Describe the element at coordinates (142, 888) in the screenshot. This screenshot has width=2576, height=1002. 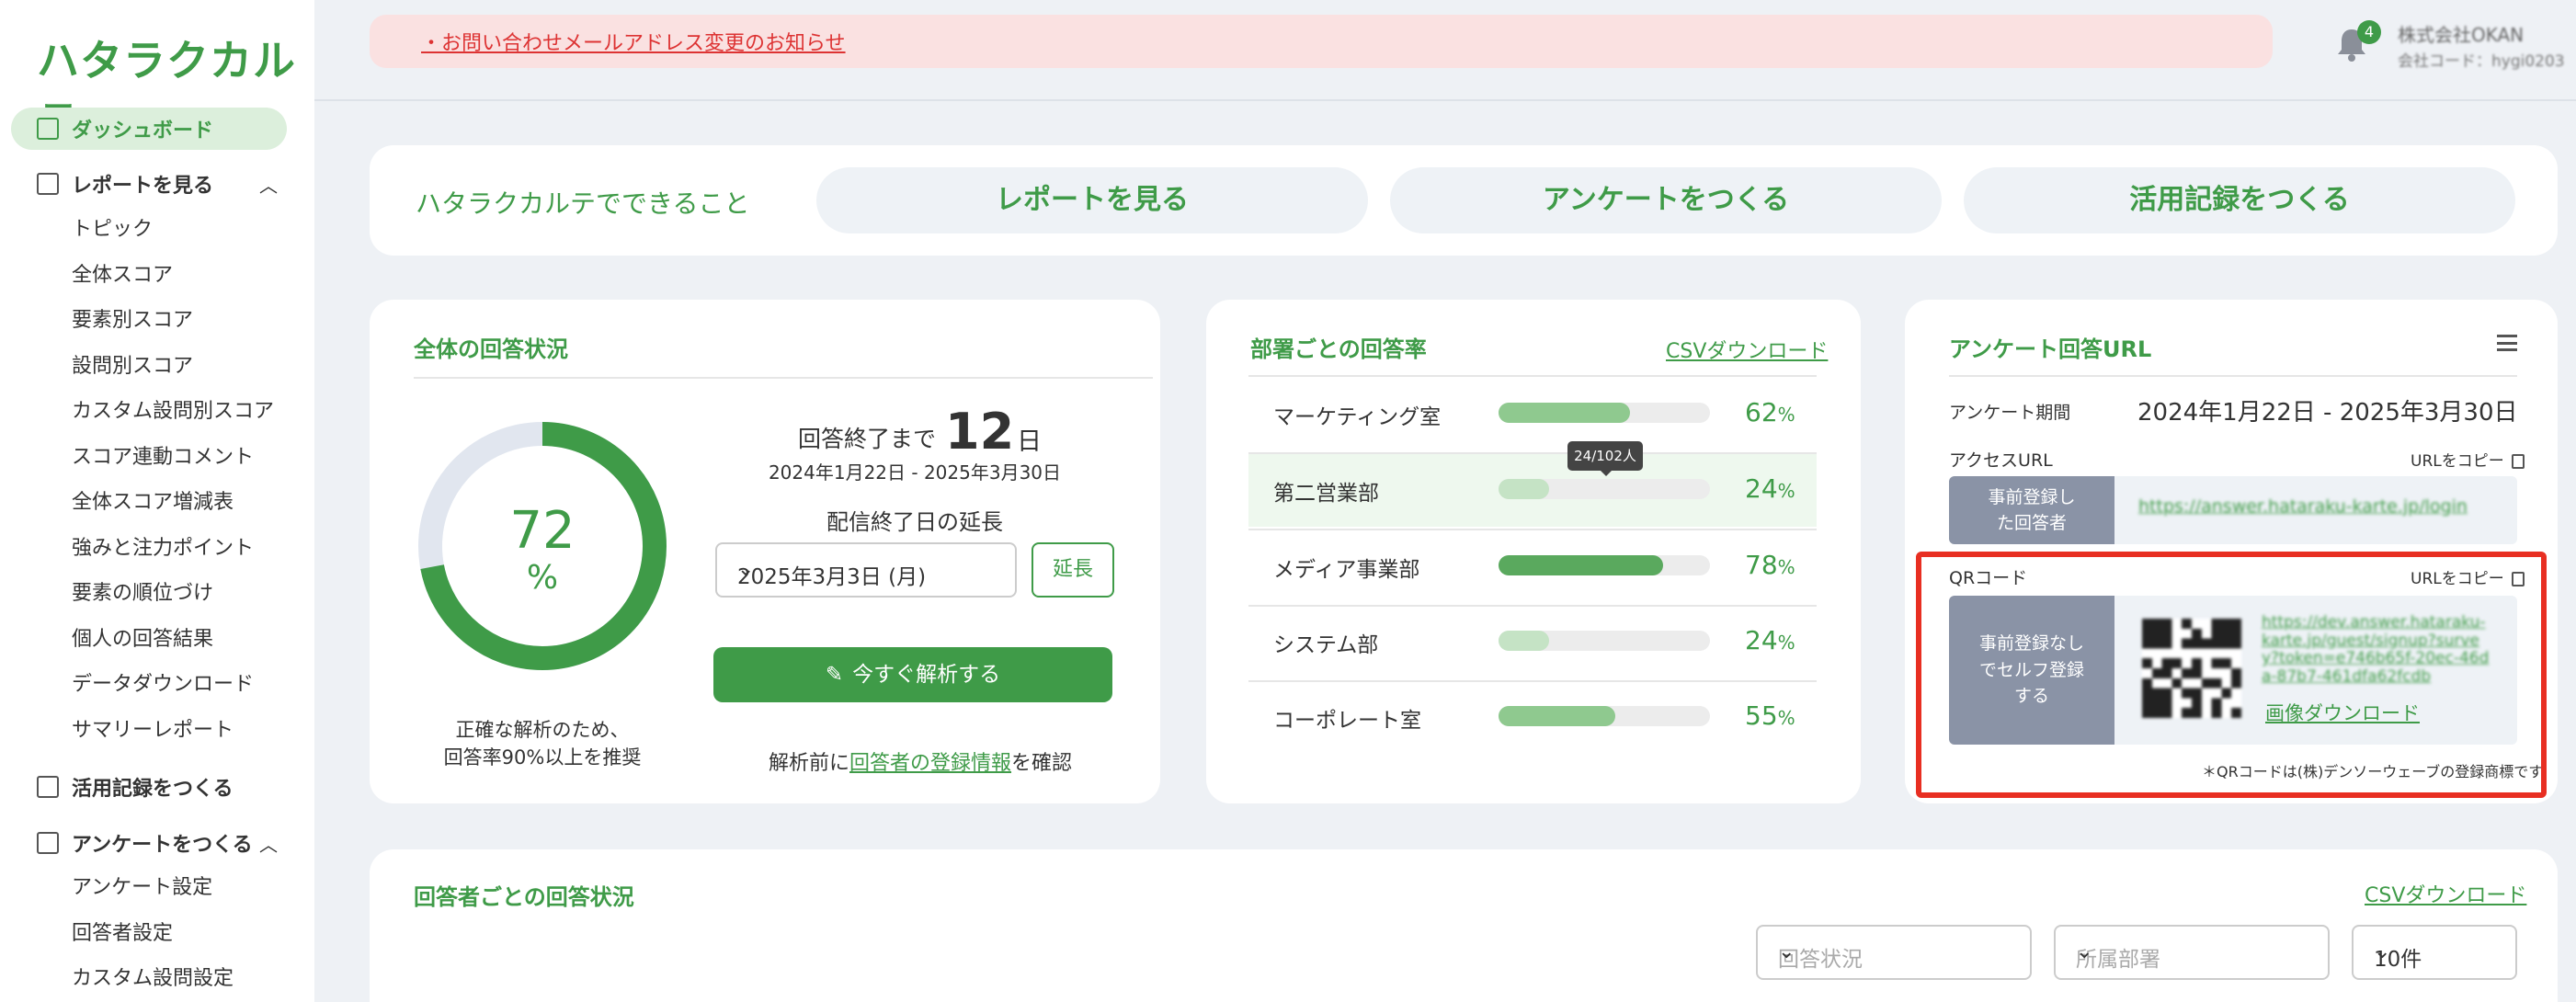
I see `sidebar-survey-item: アンケート設定` at that location.